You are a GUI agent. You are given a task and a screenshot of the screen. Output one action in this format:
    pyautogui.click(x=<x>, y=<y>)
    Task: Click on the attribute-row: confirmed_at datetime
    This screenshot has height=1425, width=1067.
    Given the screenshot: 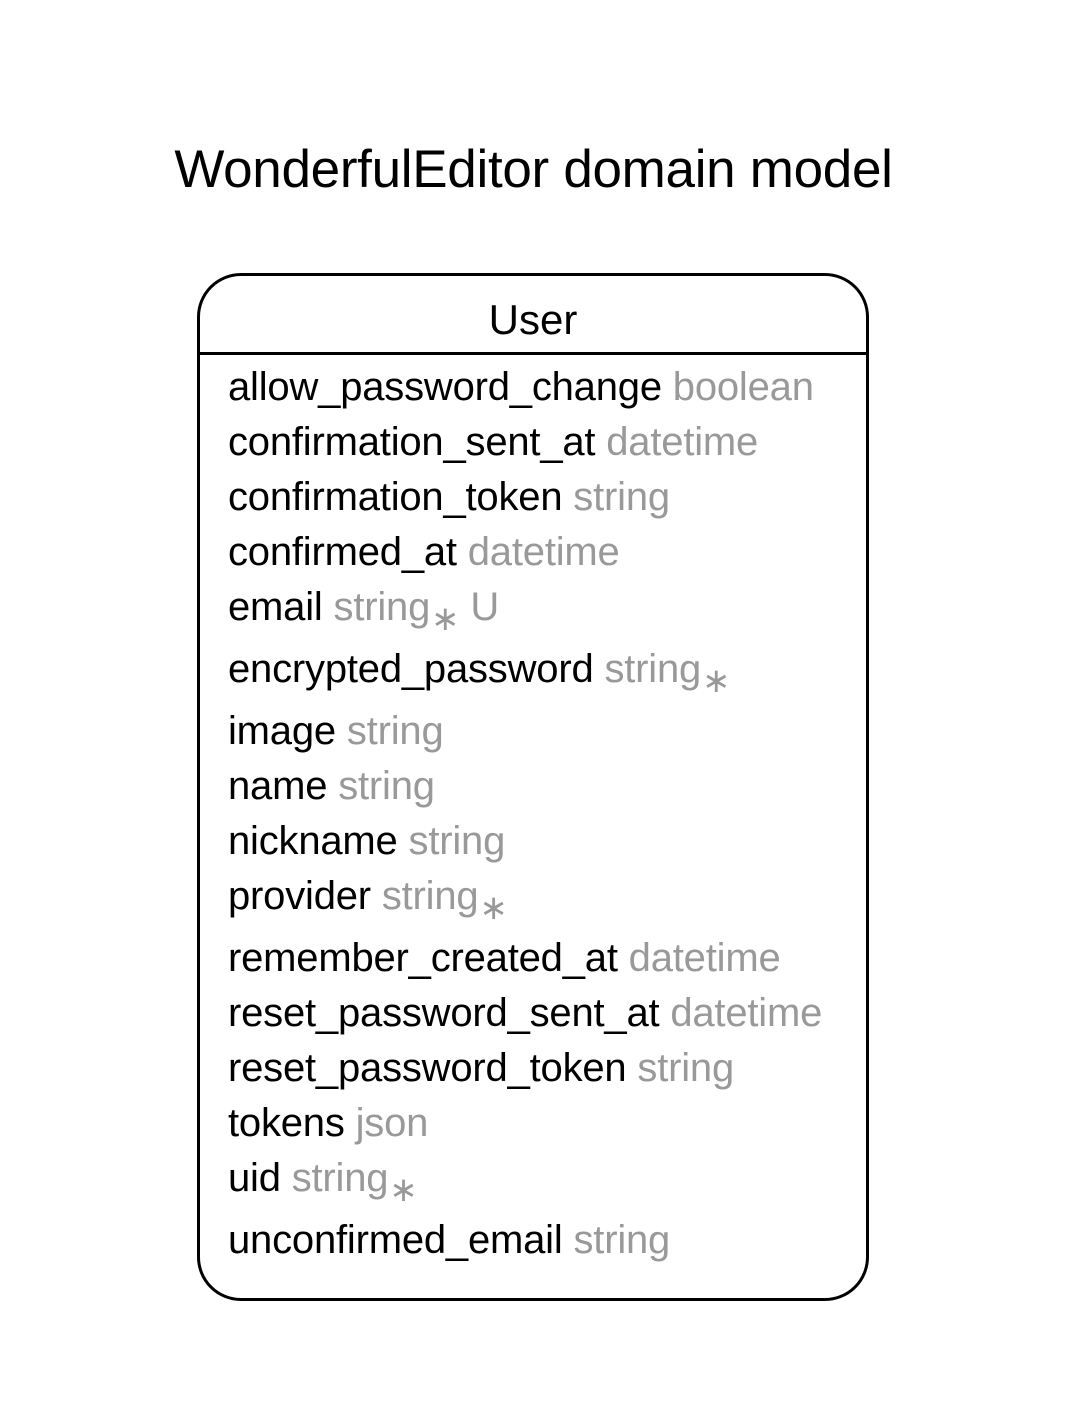 What is the action you would take?
    pyautogui.click(x=525, y=552)
    